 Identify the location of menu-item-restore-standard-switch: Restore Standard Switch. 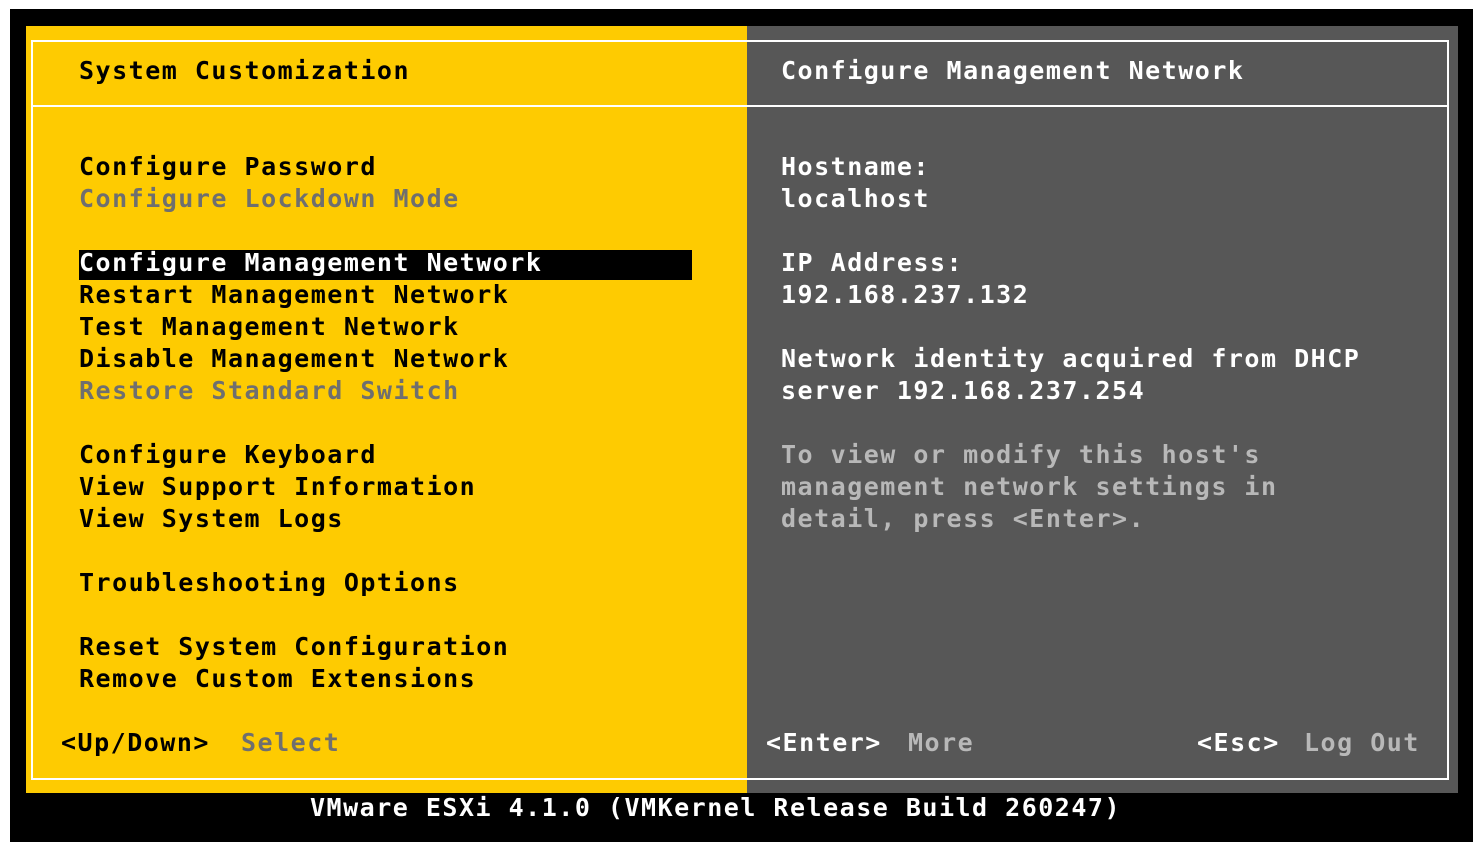
(269, 391).